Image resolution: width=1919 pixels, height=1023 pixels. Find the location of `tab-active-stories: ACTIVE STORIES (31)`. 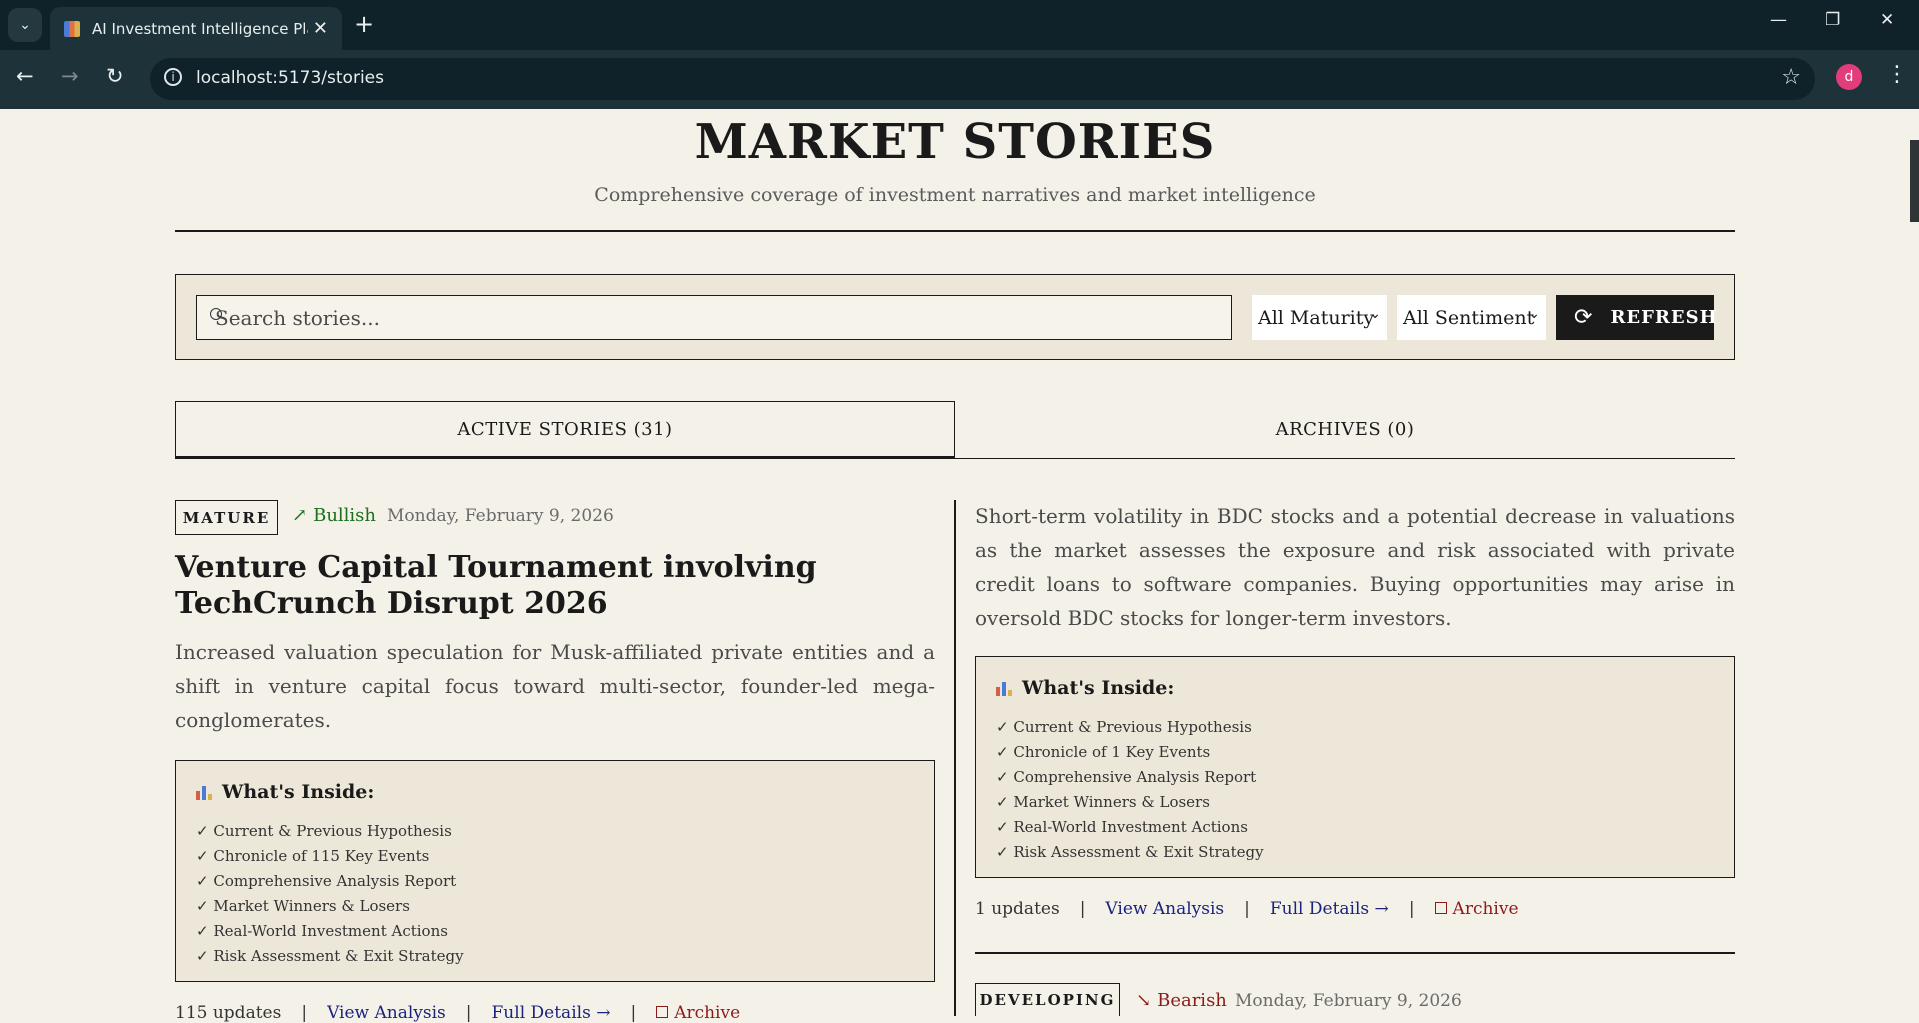

tab-active-stories: ACTIVE STORIES (31) is located at coordinates (565, 430).